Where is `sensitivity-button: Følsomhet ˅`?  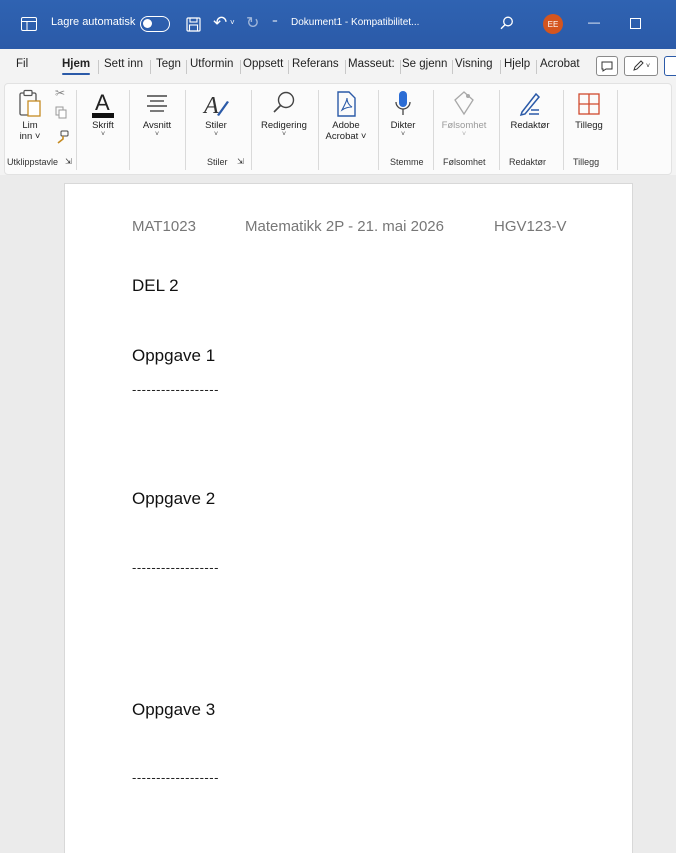 sensitivity-button: Følsomhet ˅ is located at coordinates (464, 113).